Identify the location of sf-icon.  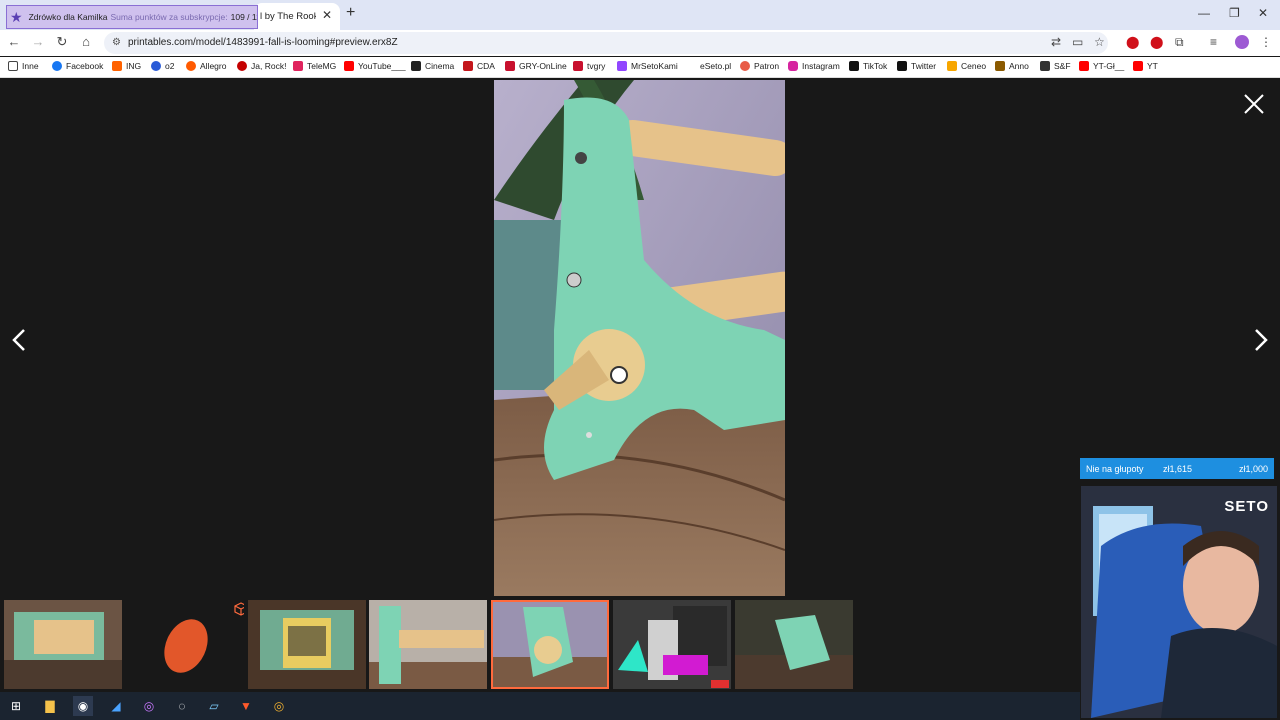
(1045, 66).